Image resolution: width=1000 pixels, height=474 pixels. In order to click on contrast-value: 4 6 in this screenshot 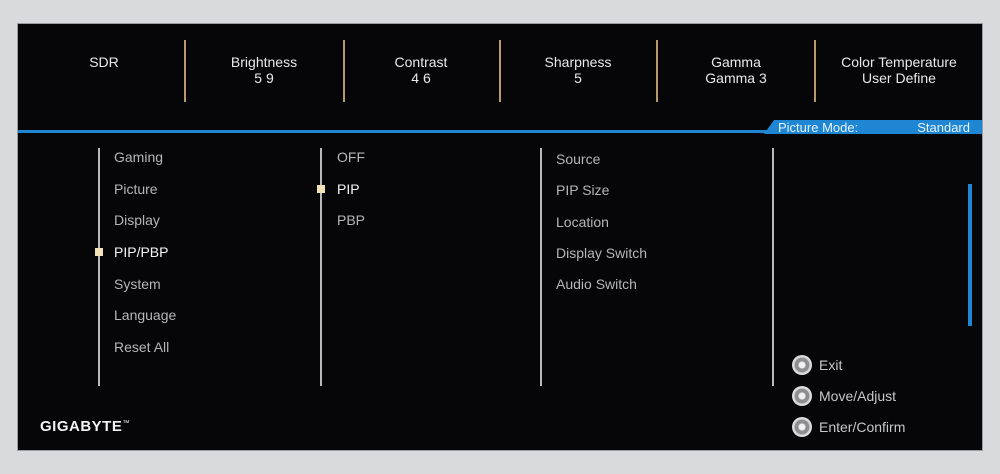, I will do `click(421, 78)`.